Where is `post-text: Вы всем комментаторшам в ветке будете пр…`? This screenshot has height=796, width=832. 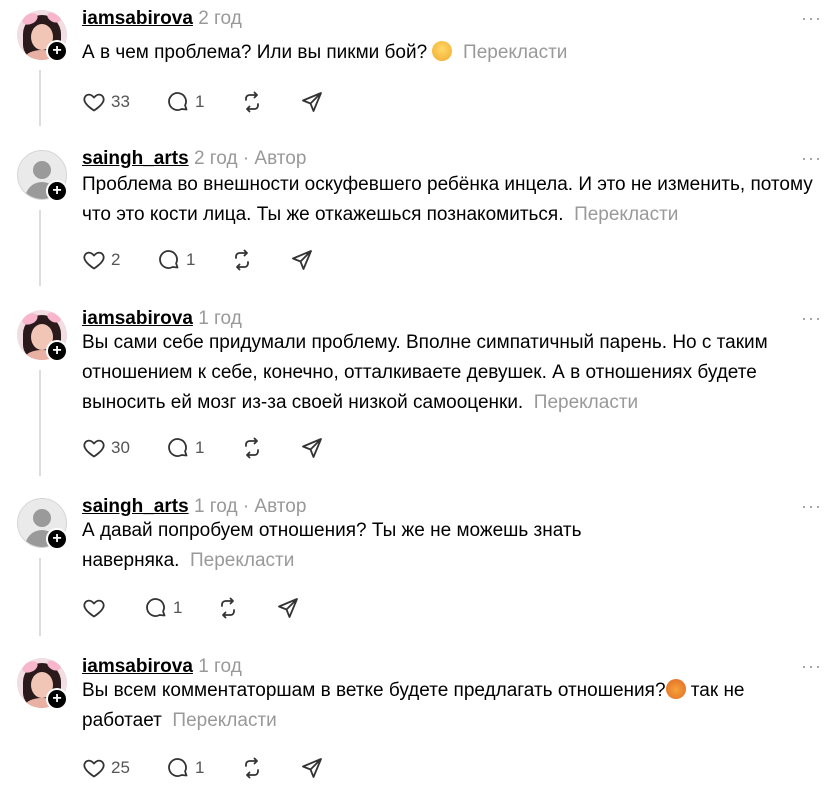
post-text: Вы всем комментаторшам в ветке будете пр… is located at coordinates (452, 706).